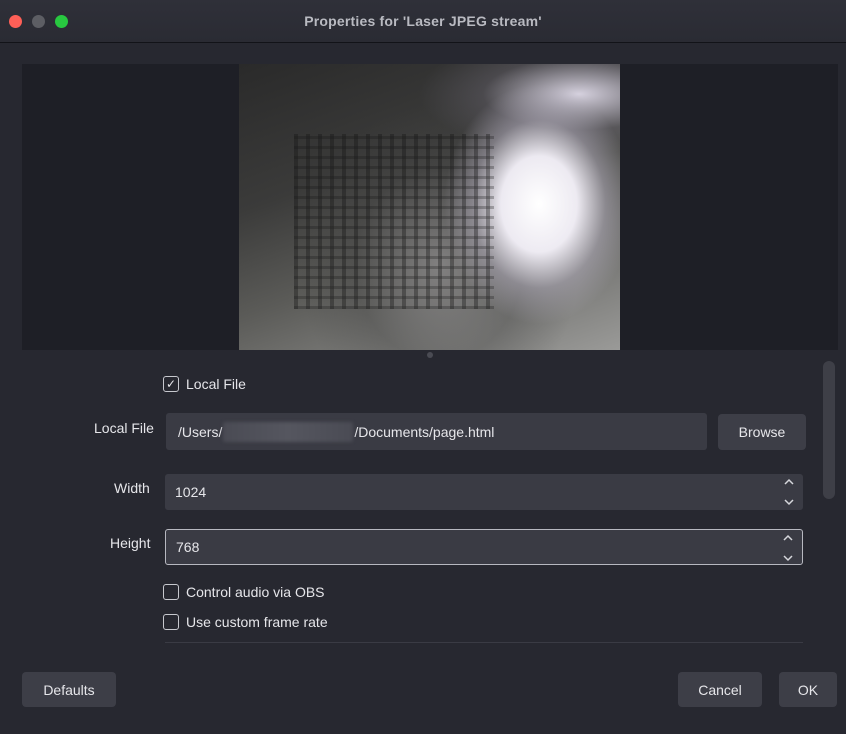 The height and width of the screenshot is (734, 846). What do you see at coordinates (171, 592) in the screenshot?
I see `control-audio-checkbox` at bounding box center [171, 592].